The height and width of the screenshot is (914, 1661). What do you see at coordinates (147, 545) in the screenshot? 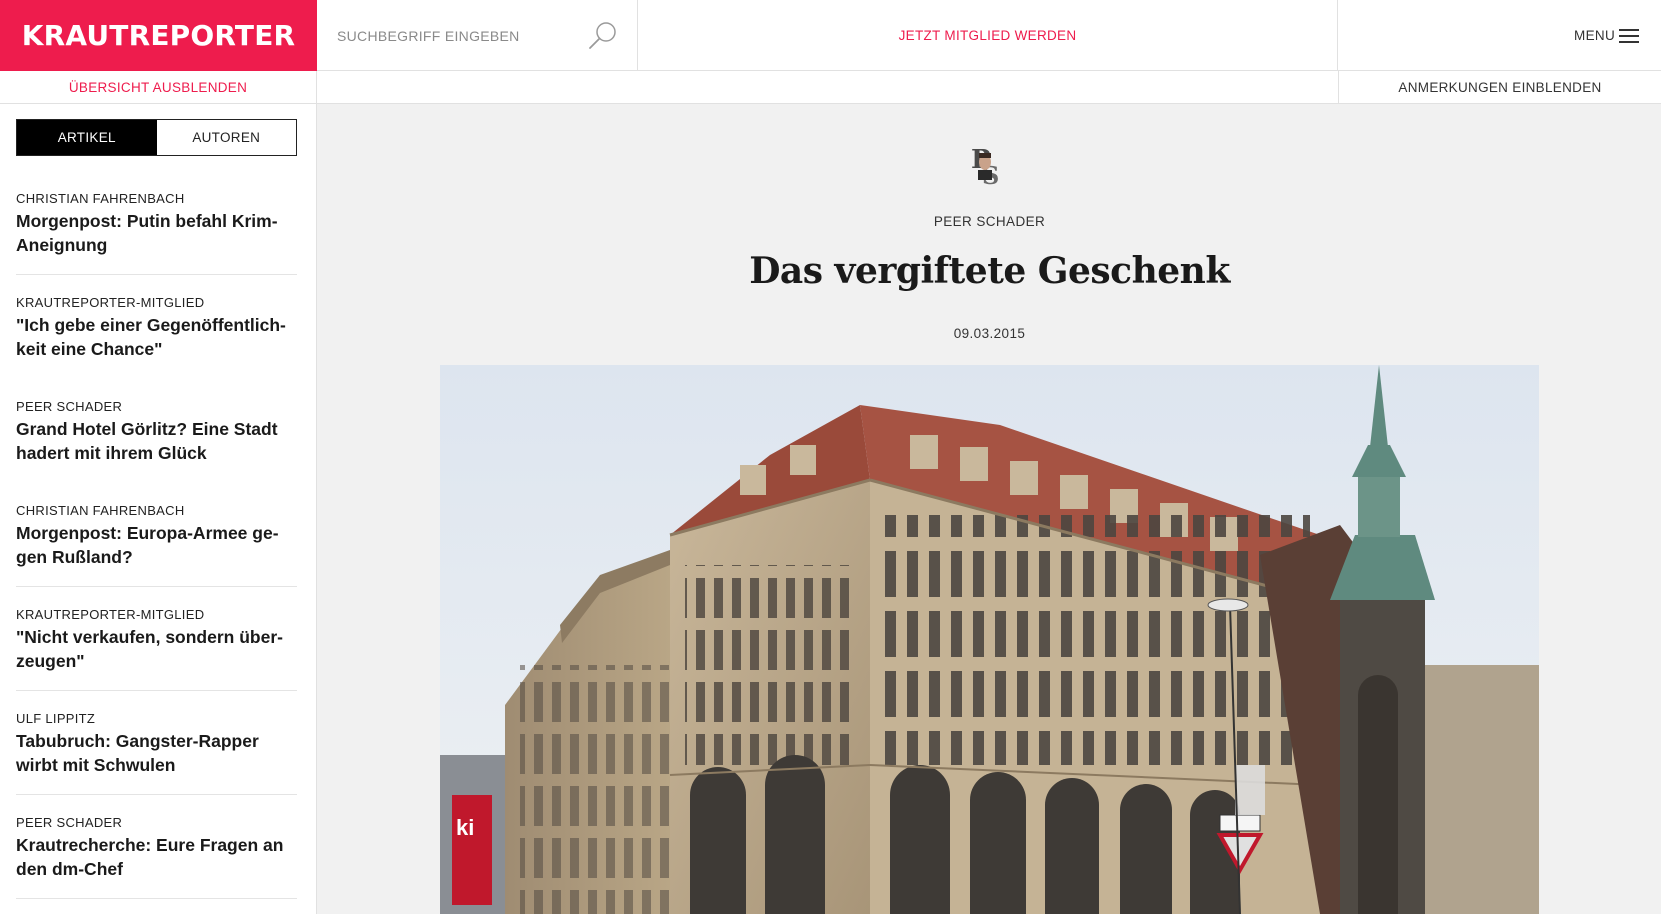
I see `list-item-title: Morgenpost: Europa-Armee ge­gen Rußland?` at bounding box center [147, 545].